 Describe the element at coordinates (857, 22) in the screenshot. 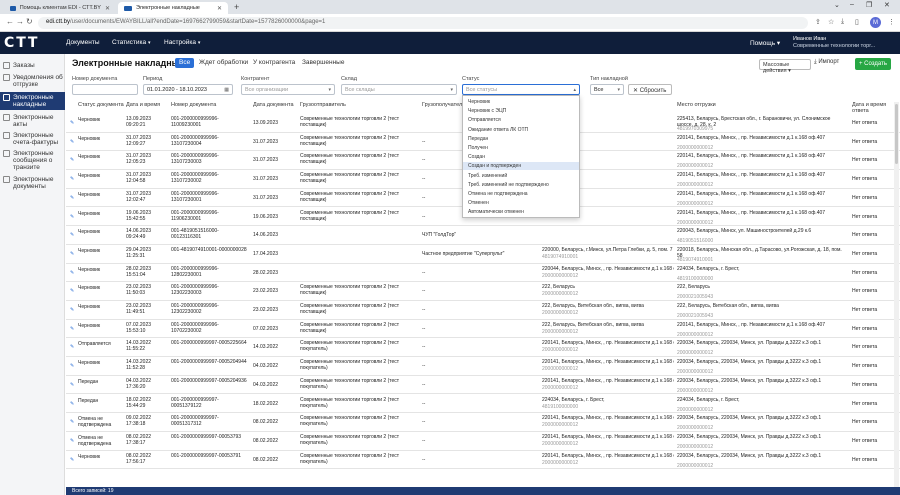

I see `sidepanel-icon: ▯` at that location.